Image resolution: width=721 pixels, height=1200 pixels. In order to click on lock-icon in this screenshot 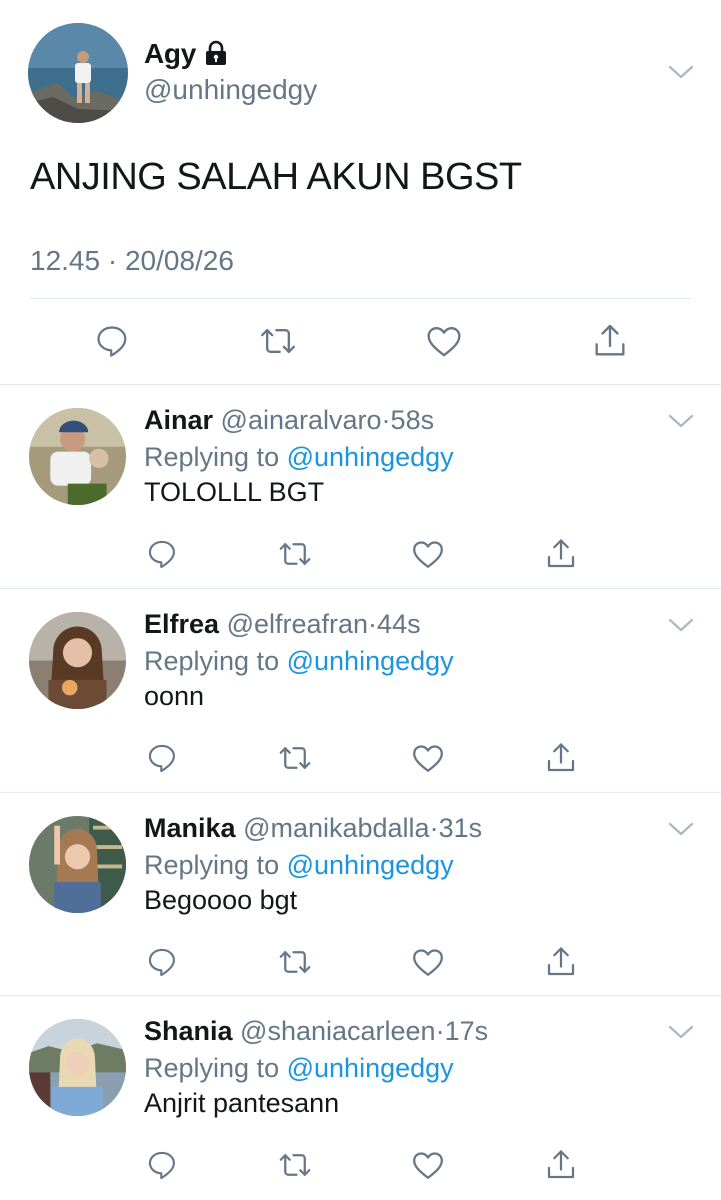, I will do `click(216, 53)`.